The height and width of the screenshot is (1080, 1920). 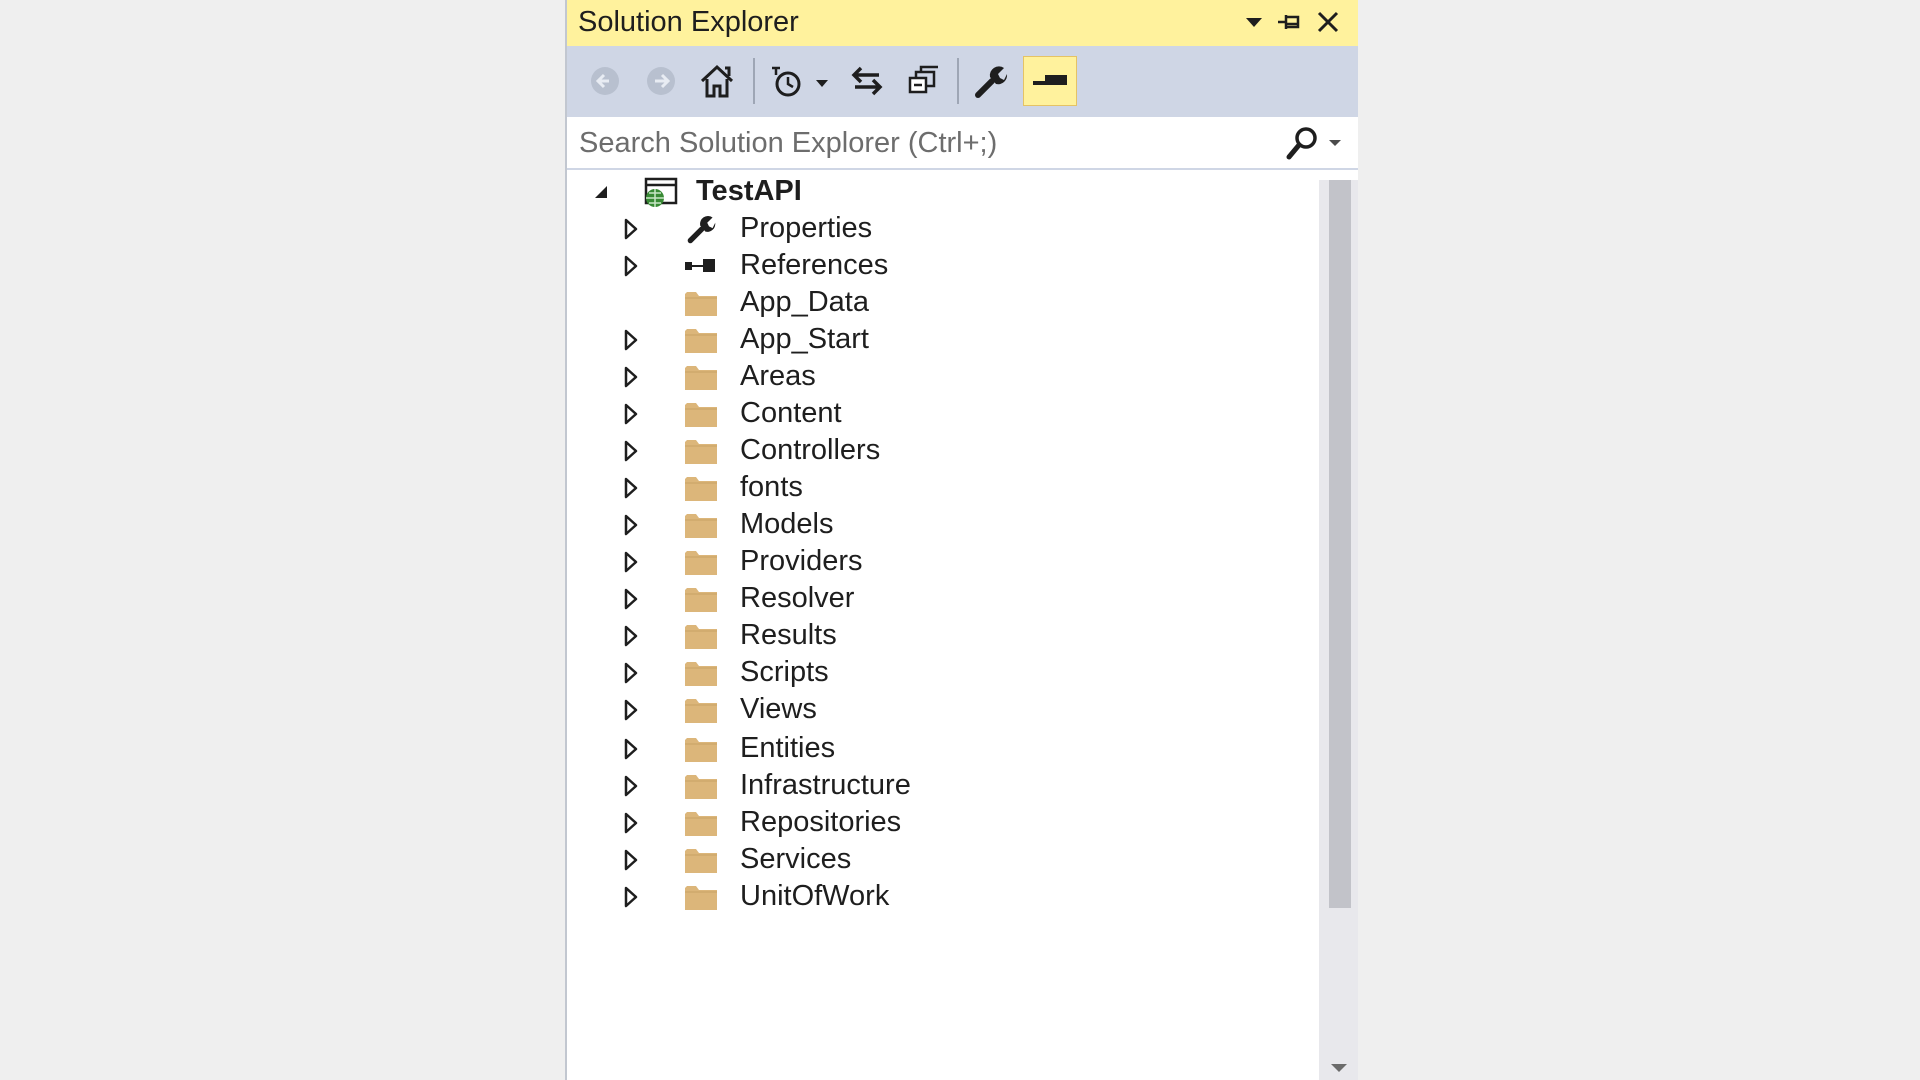 I want to click on preview-icon, so click(x=1050, y=80).